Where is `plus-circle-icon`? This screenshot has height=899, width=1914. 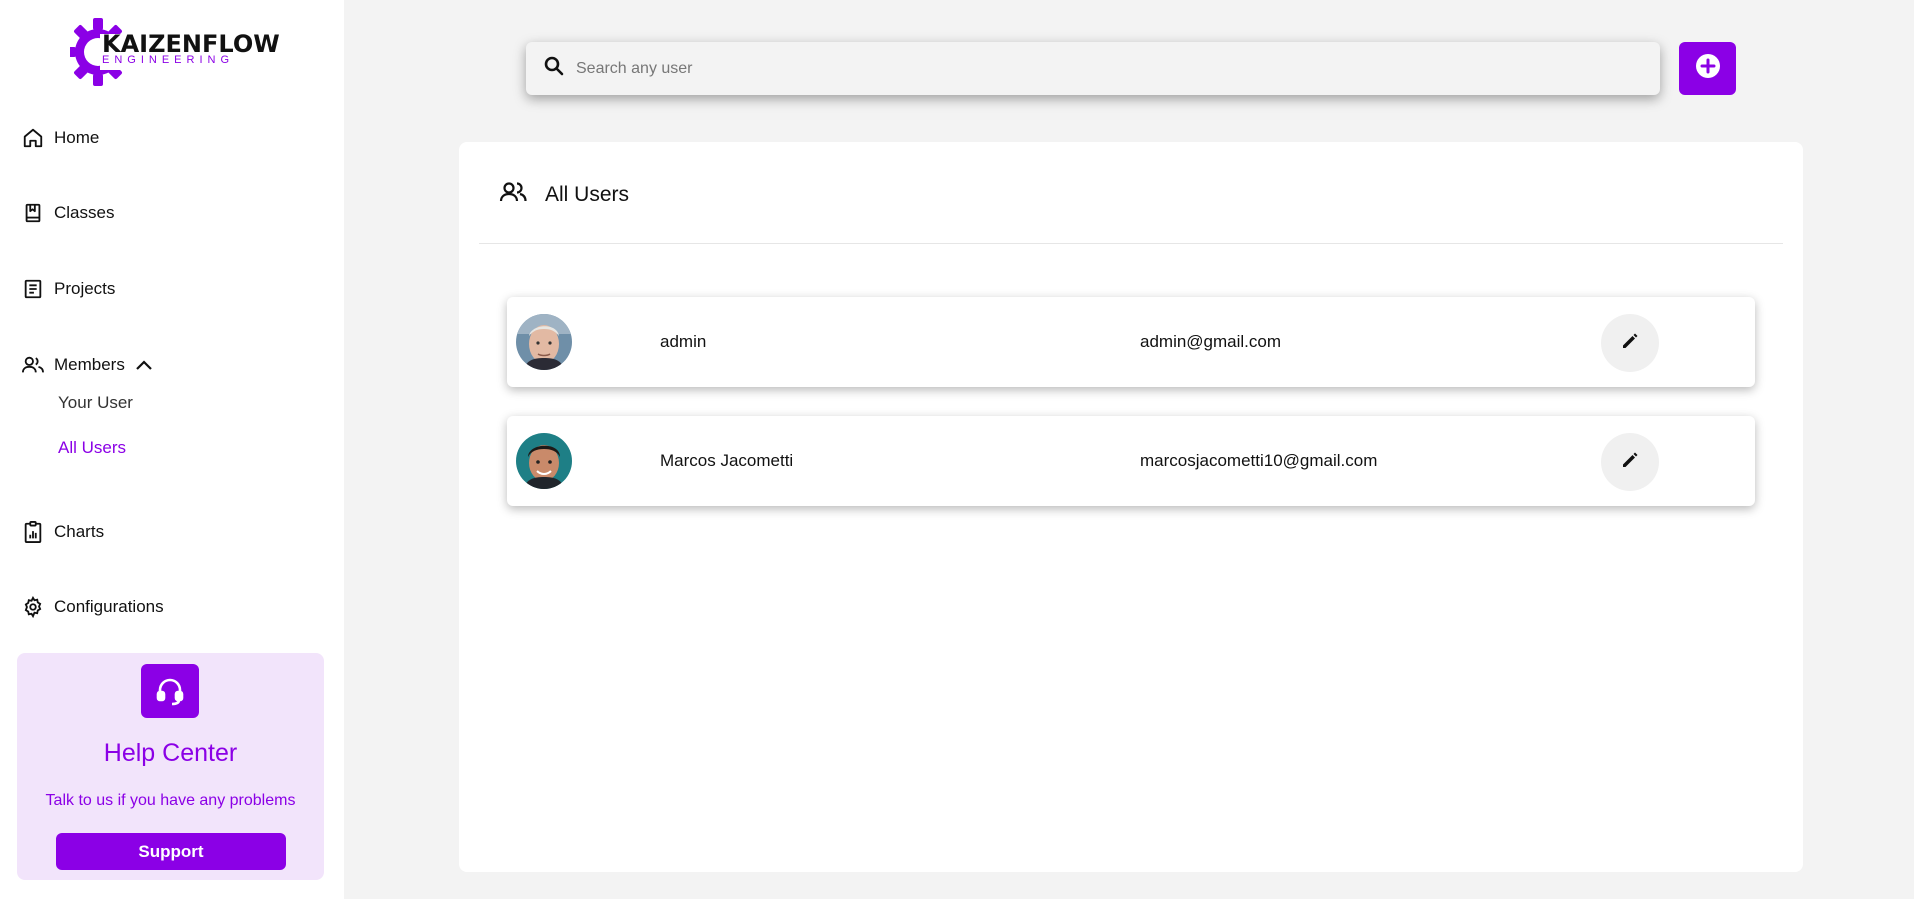 plus-circle-icon is located at coordinates (1708, 68).